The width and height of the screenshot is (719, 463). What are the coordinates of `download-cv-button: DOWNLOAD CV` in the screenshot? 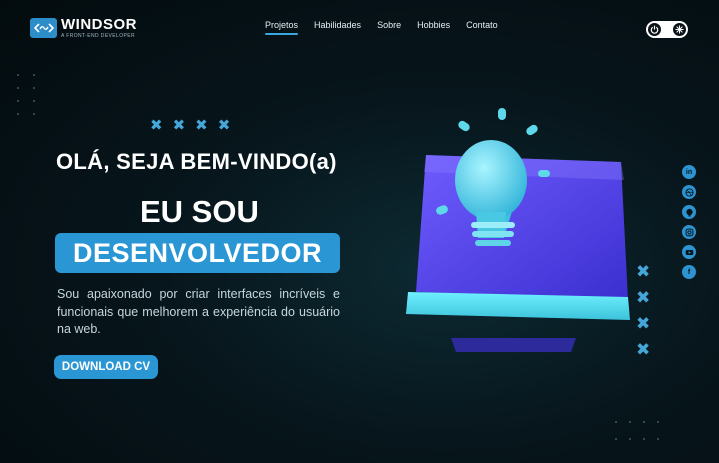 It's located at (106, 367).